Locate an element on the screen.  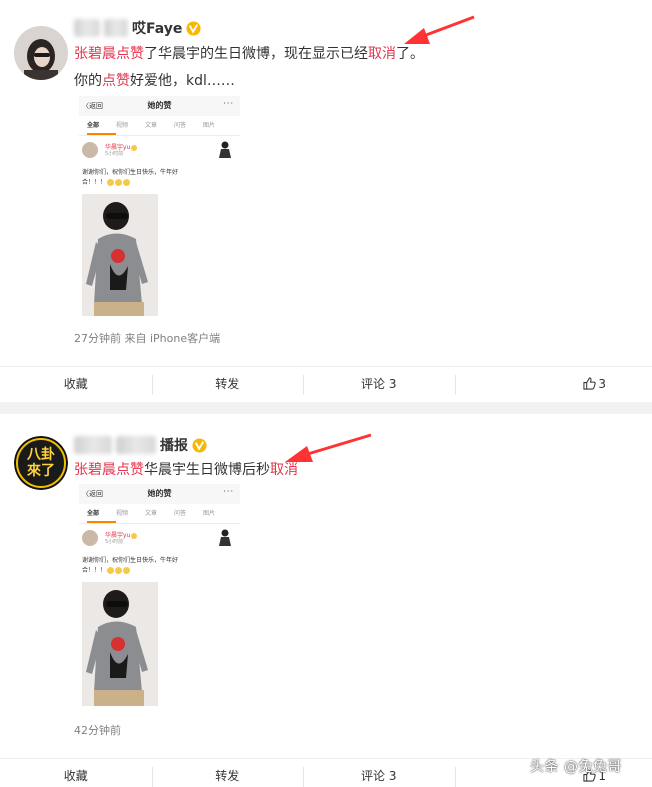
post-text-line: 张碧晨点赞了华晨宇的生日微博，现在显示已经取消了。 is located at coordinates (249, 54).